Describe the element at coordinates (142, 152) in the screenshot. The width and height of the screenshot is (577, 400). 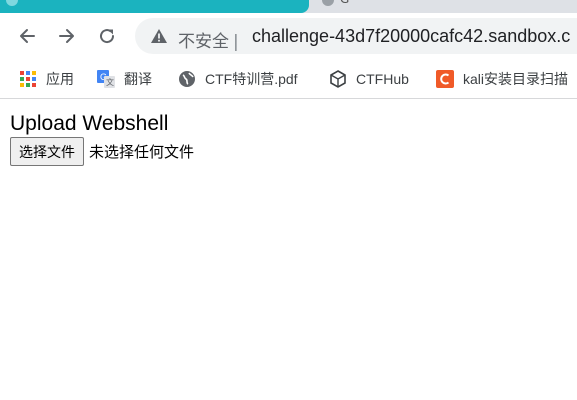
I see `file-status-text: 未选择任何文件` at that location.